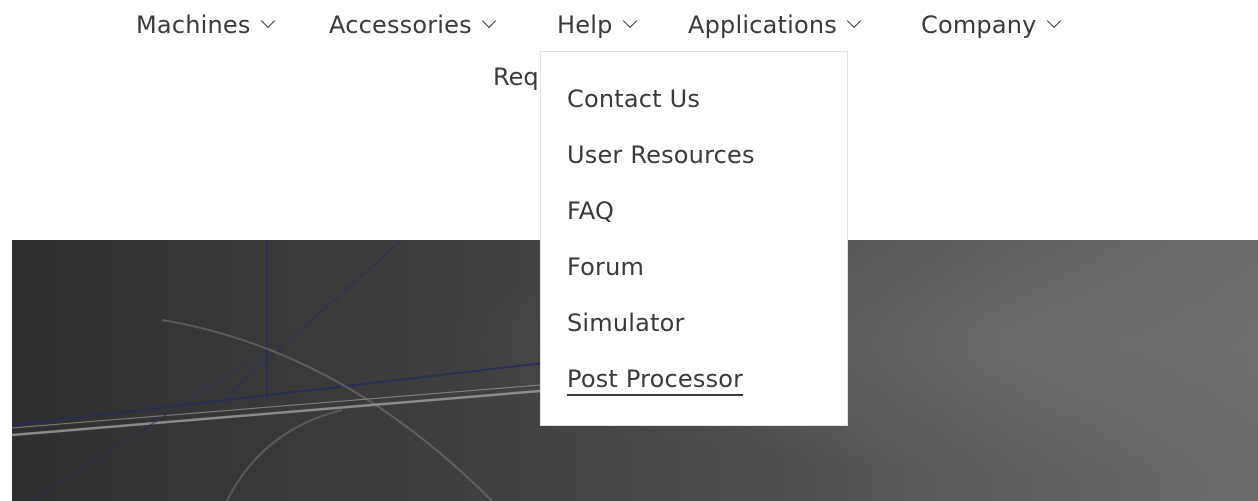  I want to click on menu-item-user-resources: User Resources, so click(661, 155).